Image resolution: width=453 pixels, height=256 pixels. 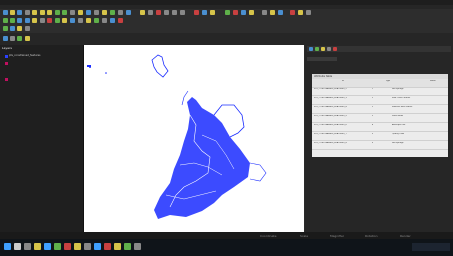 What do you see at coordinates (49, 20) in the screenshot?
I see `add-postgis-icon` at bounding box center [49, 20].